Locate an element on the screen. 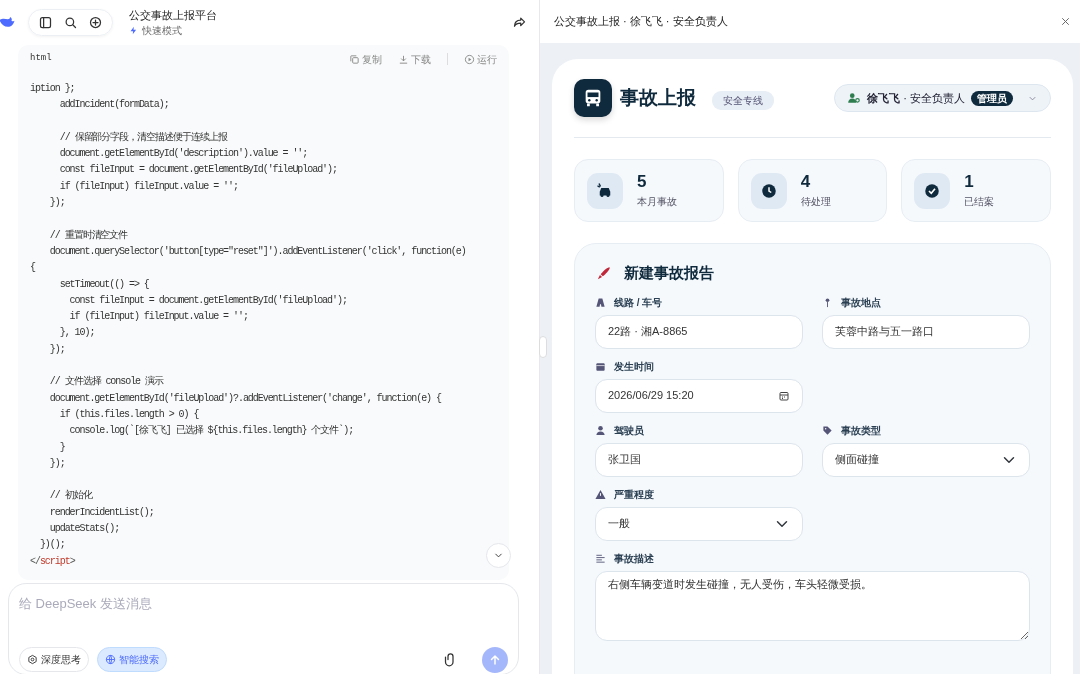 This screenshot has width=1080, height=674. code-line: document.getElementById('fileUpload')?.addEventListener('change', function(e) { is located at coordinates (245, 398).